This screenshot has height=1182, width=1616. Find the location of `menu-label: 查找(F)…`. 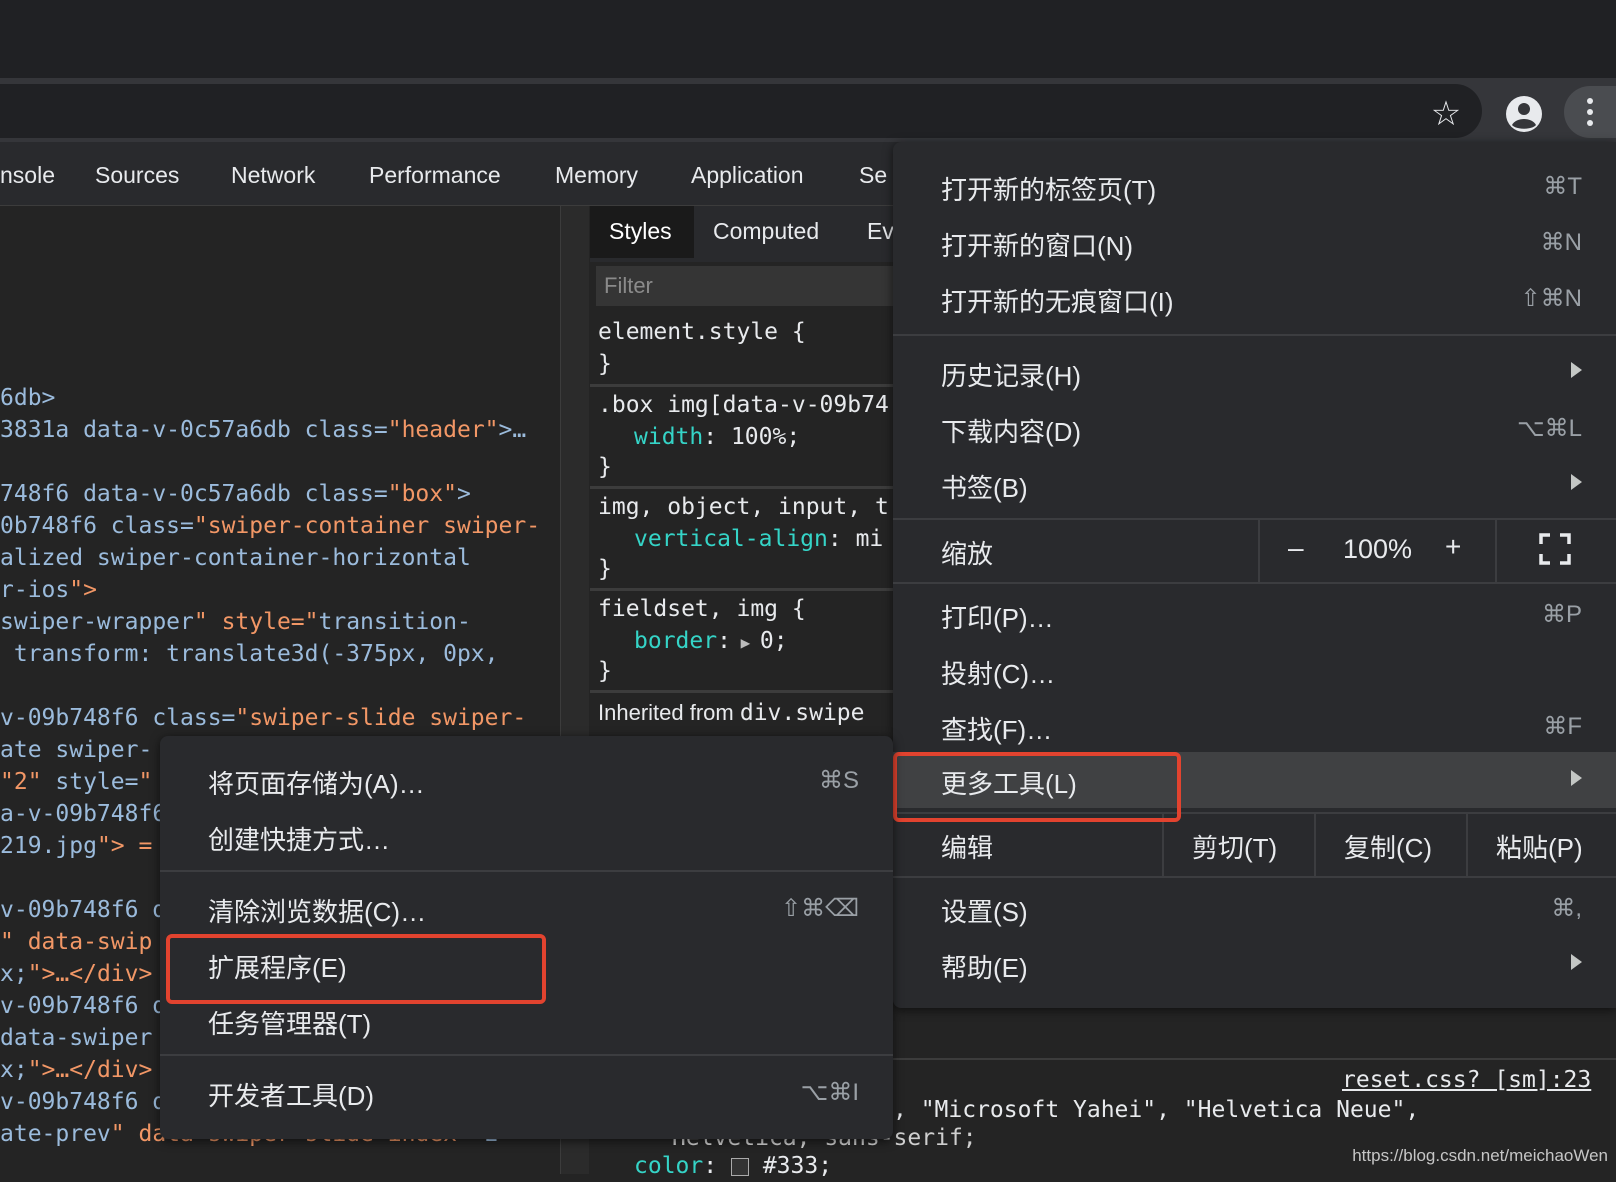

menu-label: 查找(F)… is located at coordinates (997, 730).